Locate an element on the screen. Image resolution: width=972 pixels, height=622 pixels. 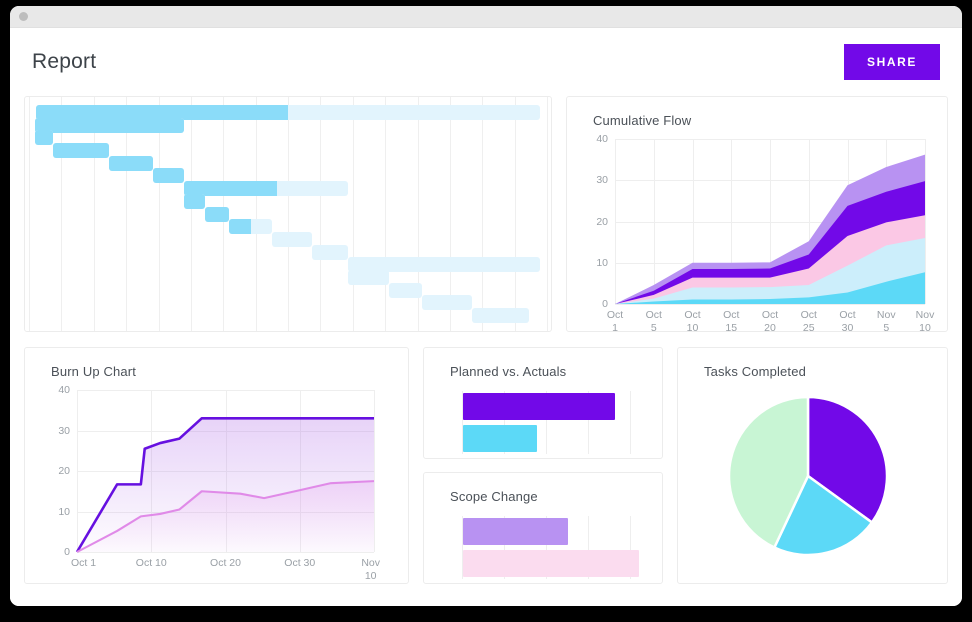
bar-original is located at coordinates (551, 563).